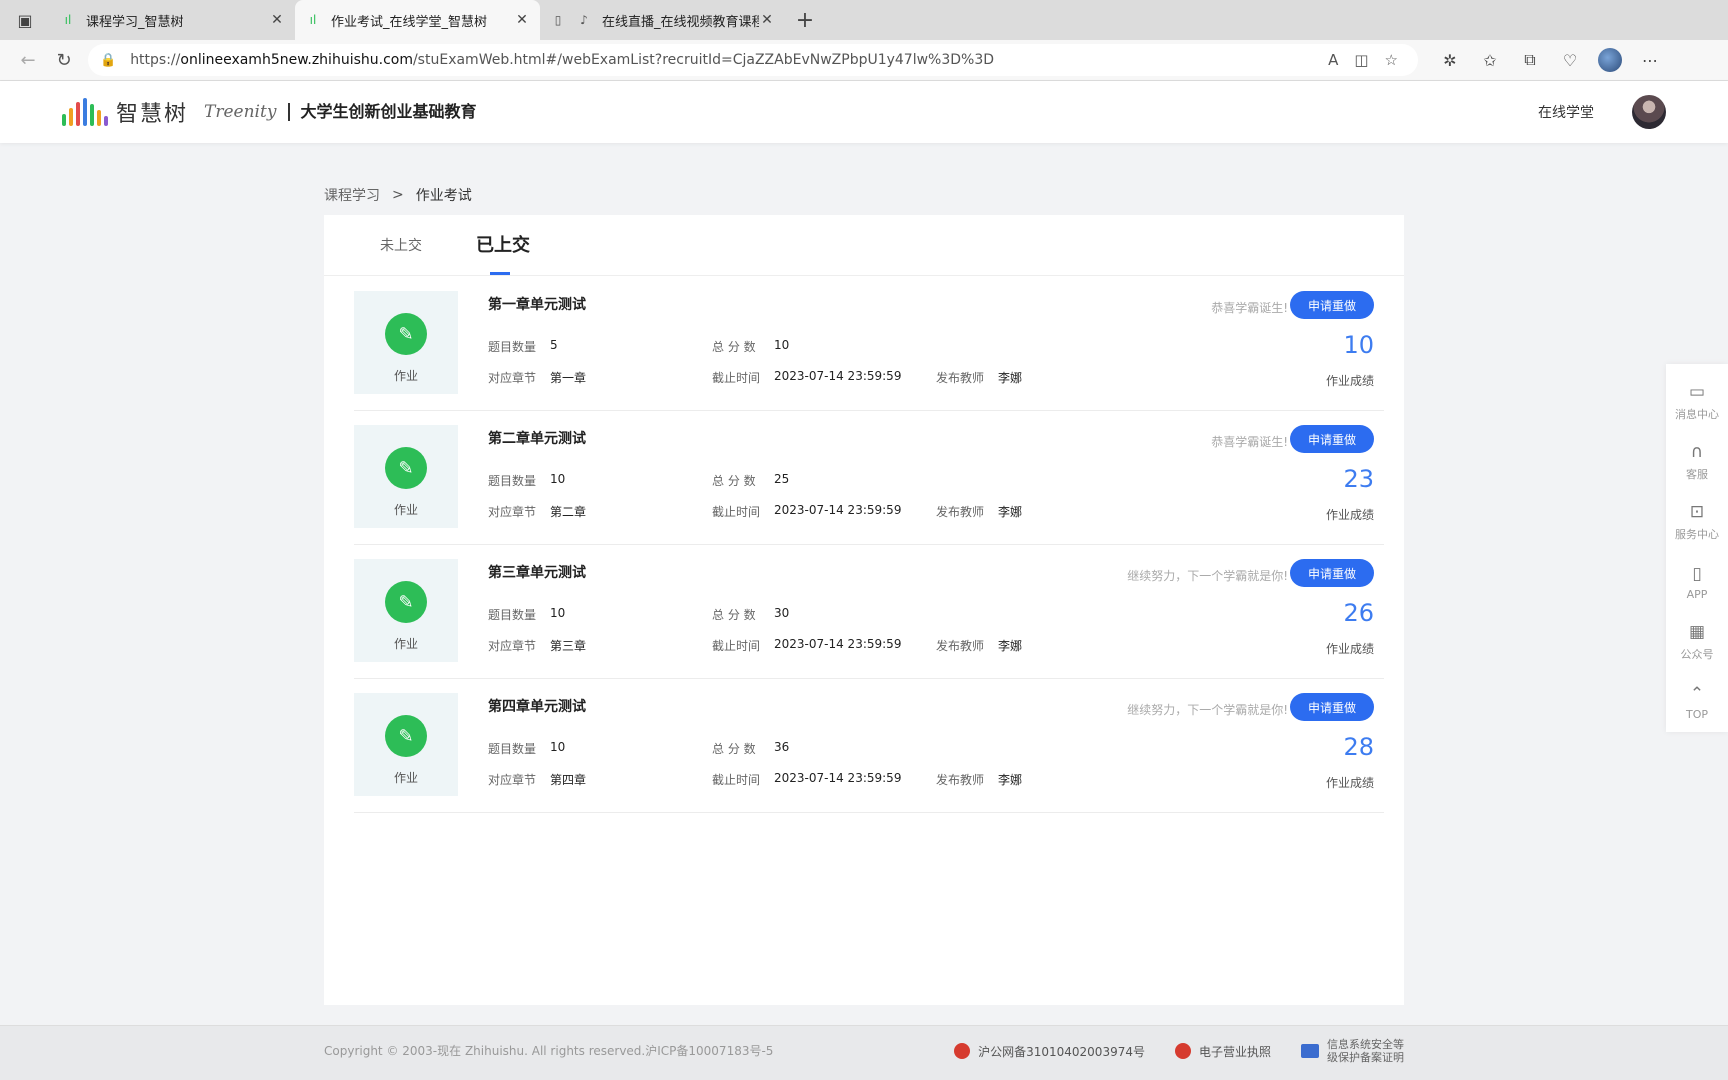 The width and height of the screenshot is (1728, 1080). I want to click on breadcrumb-course-link: 课程学习, so click(352, 195).